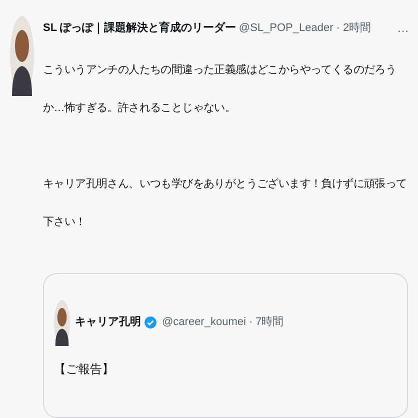  What do you see at coordinates (139, 28) in the screenshot?
I see `author-name: SL ぽっぽ｜課題解決と育成のリーダー` at bounding box center [139, 28].